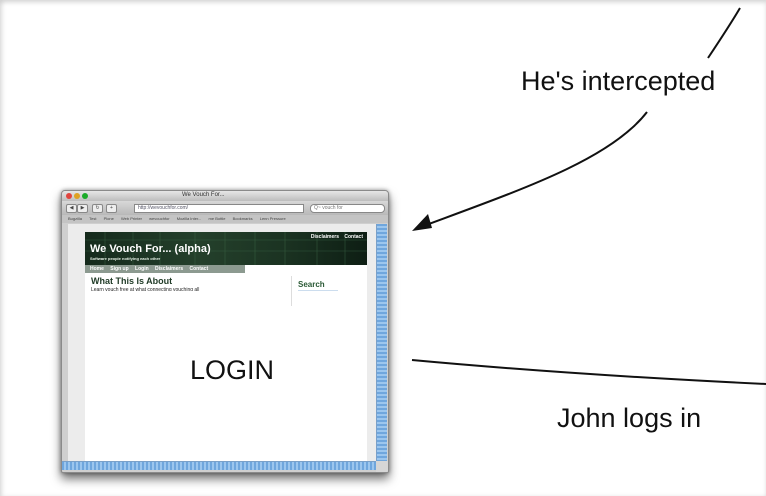 This screenshot has height=496, width=766. Describe the element at coordinates (219, 465) in the screenshot. I see `horizontal-scrollbar` at that location.